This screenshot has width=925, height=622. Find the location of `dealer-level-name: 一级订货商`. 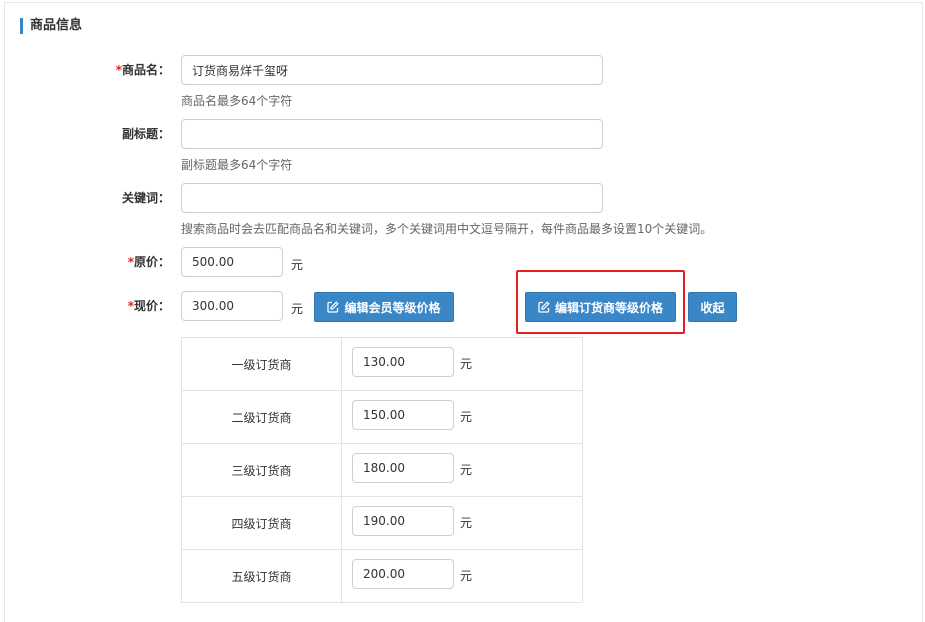

dealer-level-name: 一级订货商 is located at coordinates (261, 364).